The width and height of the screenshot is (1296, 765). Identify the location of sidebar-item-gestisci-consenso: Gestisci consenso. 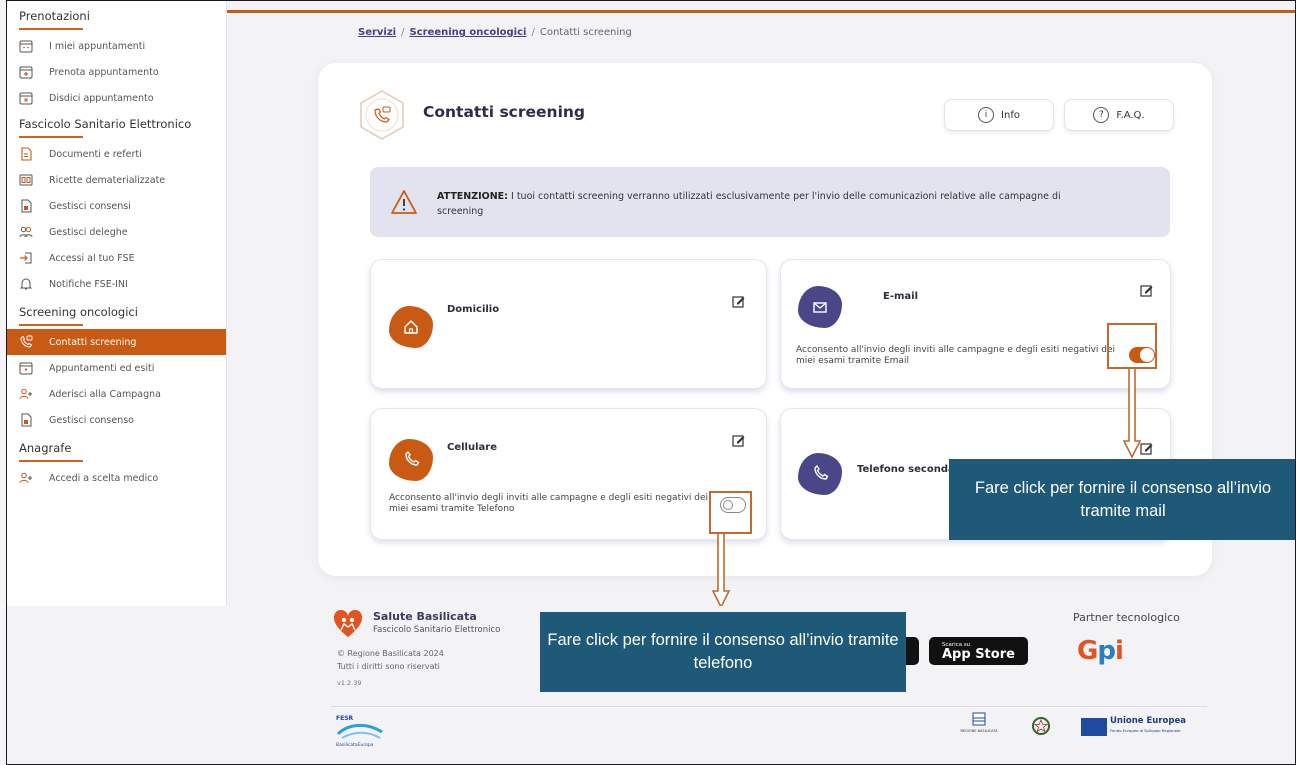
(116, 420).